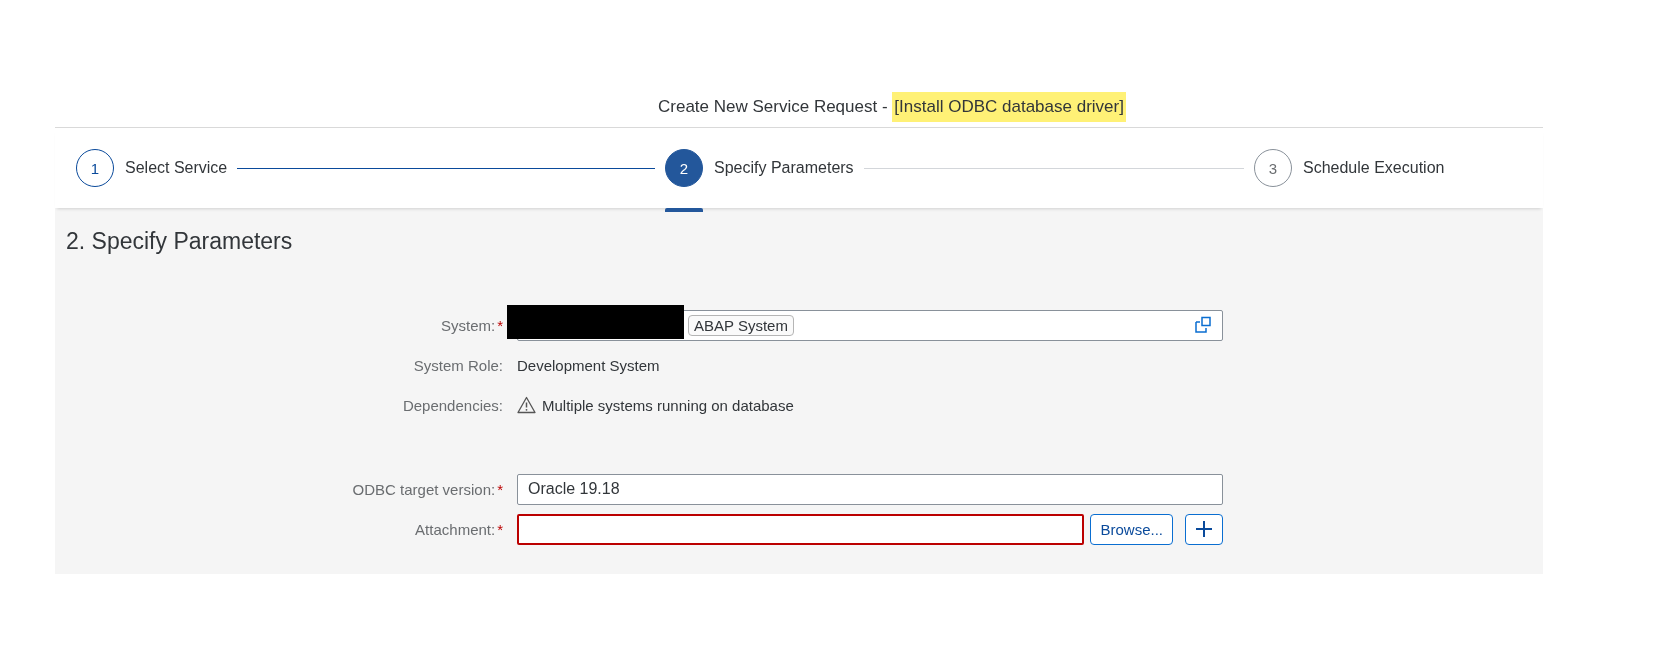  I want to click on section-title: 2. Specify Parameters, so click(180, 241).